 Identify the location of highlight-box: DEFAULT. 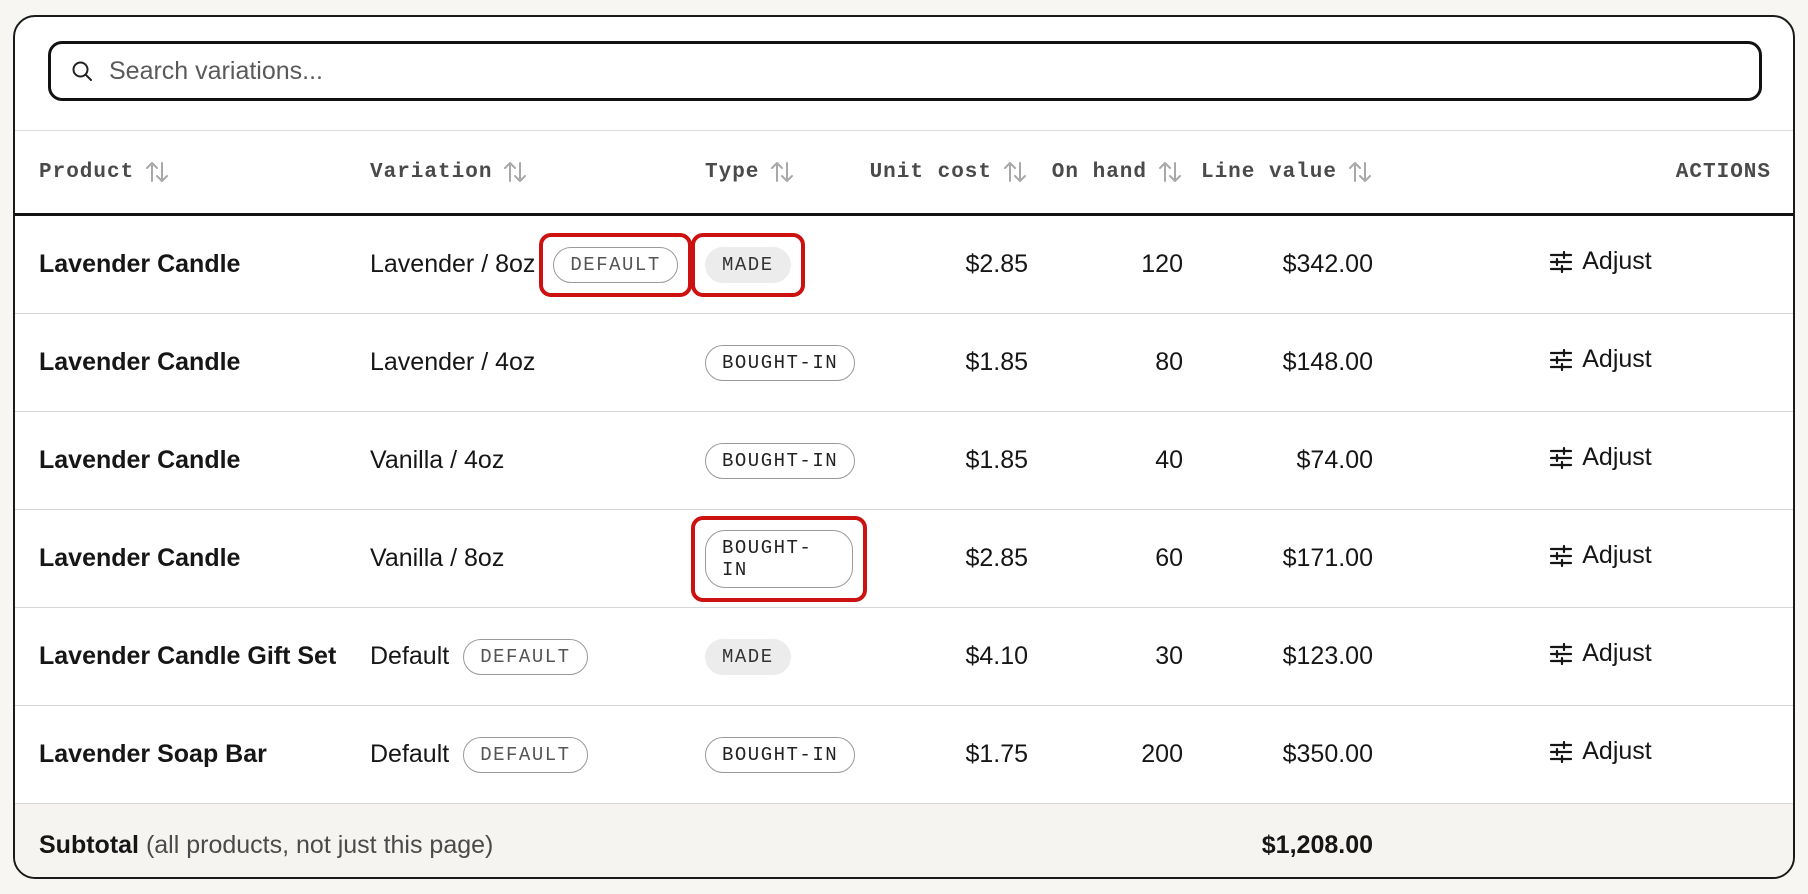
(615, 264).